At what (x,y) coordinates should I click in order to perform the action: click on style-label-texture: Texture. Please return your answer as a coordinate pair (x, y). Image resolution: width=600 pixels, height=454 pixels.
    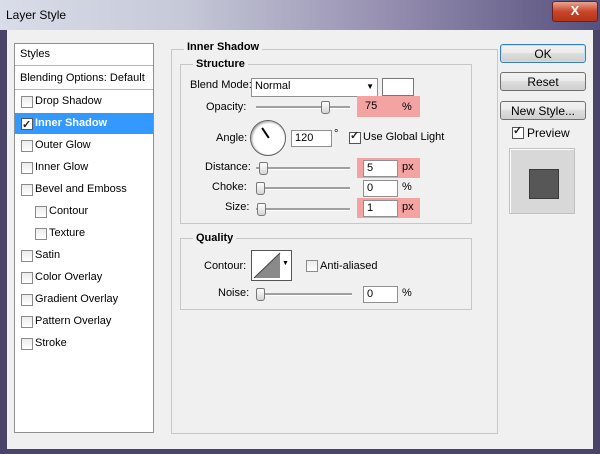
    Looking at the image, I should click on (67, 233).